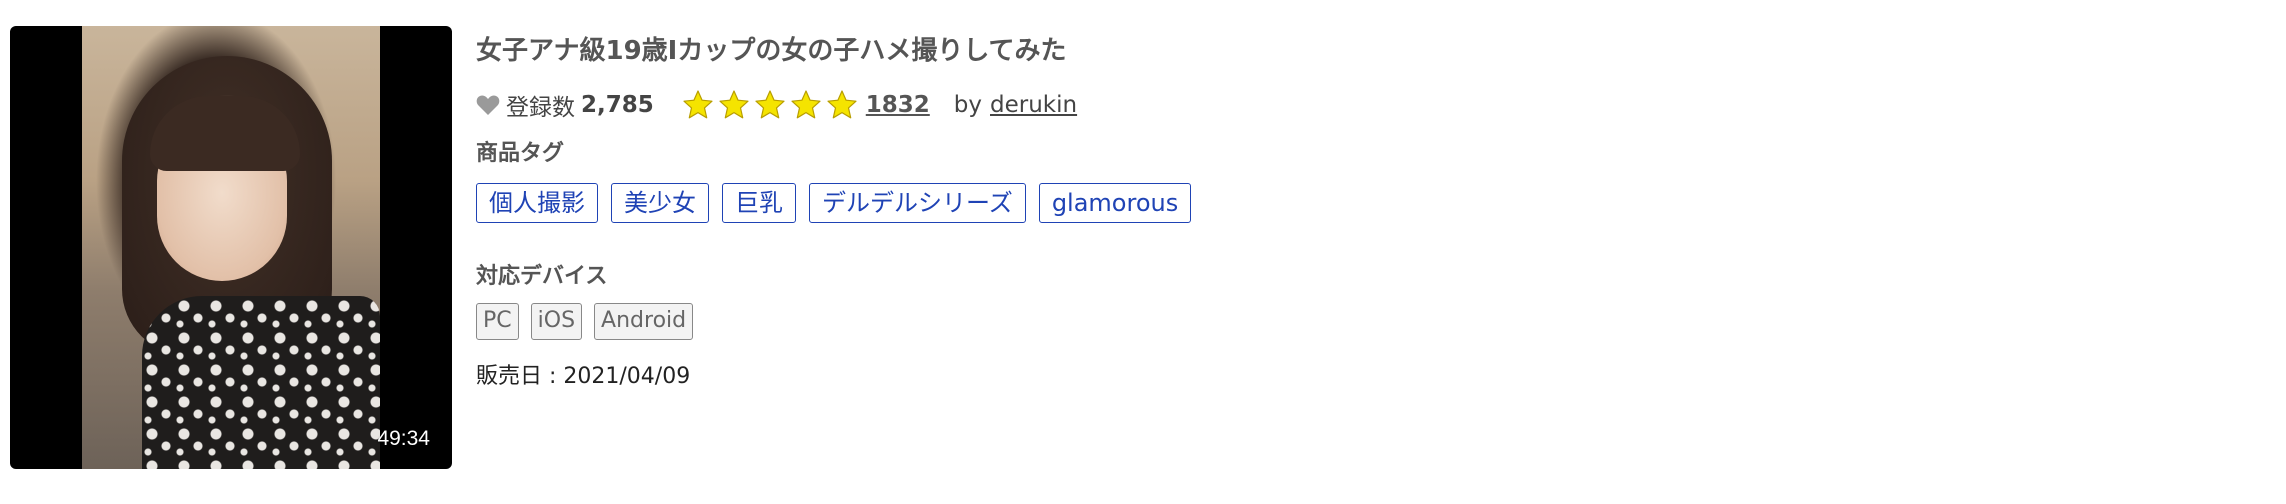  What do you see at coordinates (542, 276) in the screenshot?
I see `devices-heading: 対応デバイス` at bounding box center [542, 276].